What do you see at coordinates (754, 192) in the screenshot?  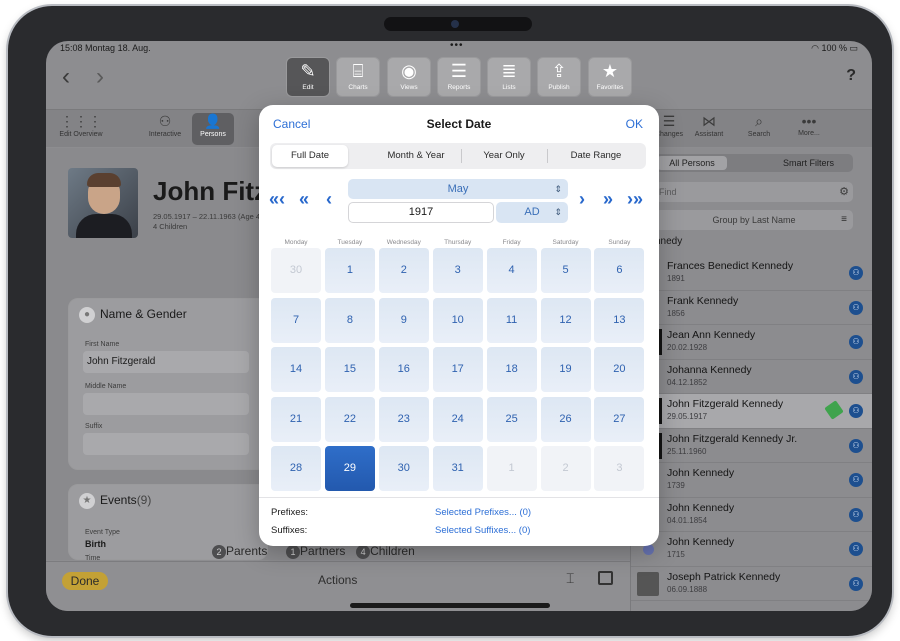 I see `find-input: Find ⚙` at bounding box center [754, 192].